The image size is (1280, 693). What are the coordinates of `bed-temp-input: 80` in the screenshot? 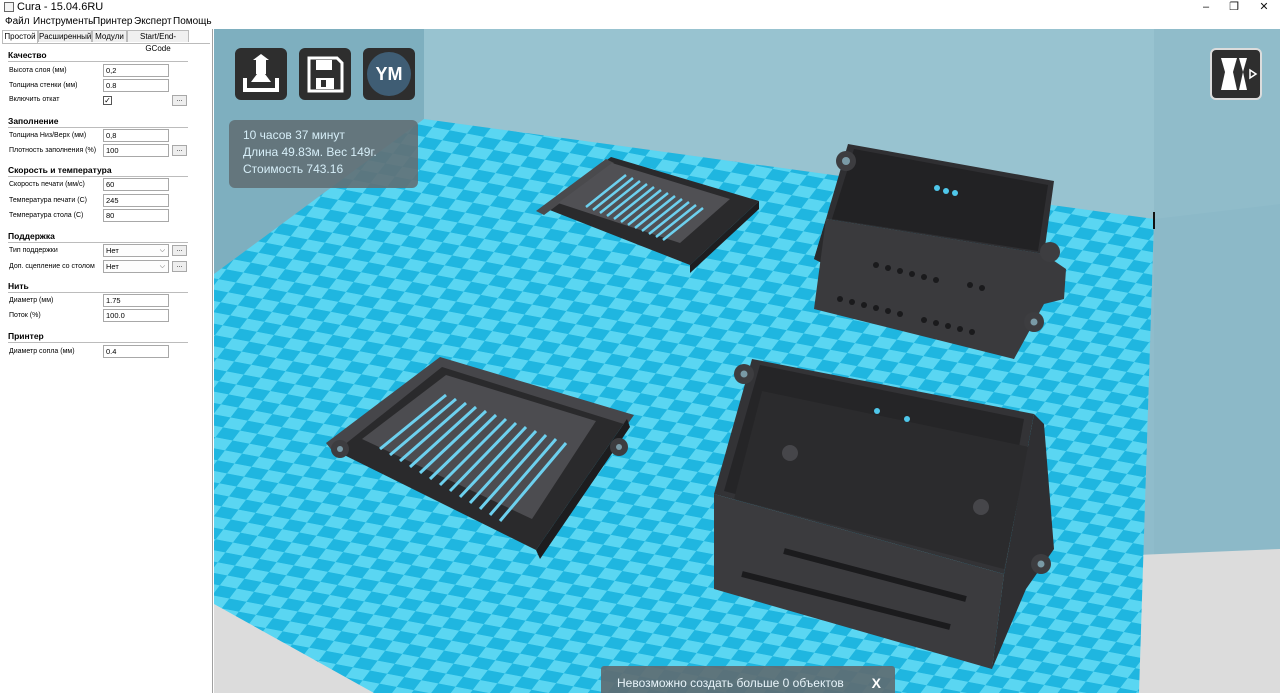 It's located at (136, 215).